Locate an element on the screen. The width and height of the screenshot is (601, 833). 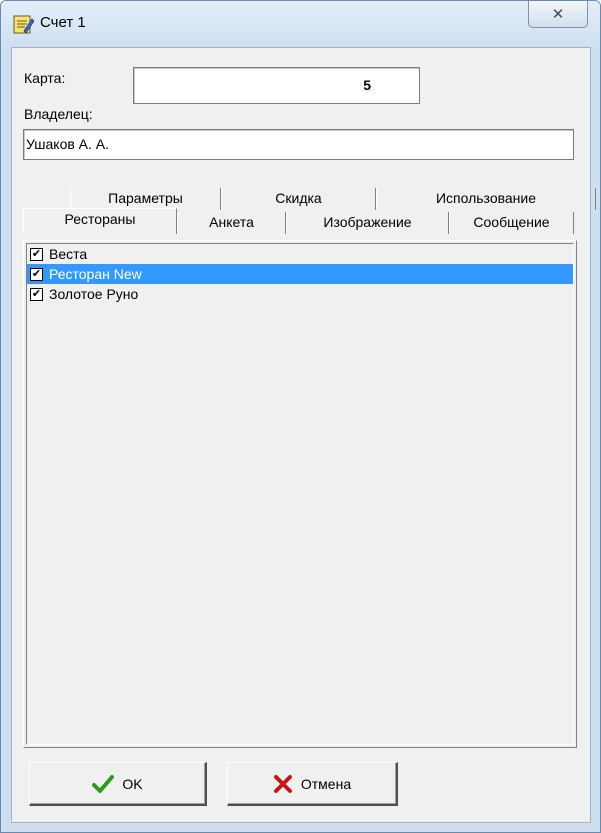
tab-restaurants-label: Рестораны is located at coordinates (100, 219).